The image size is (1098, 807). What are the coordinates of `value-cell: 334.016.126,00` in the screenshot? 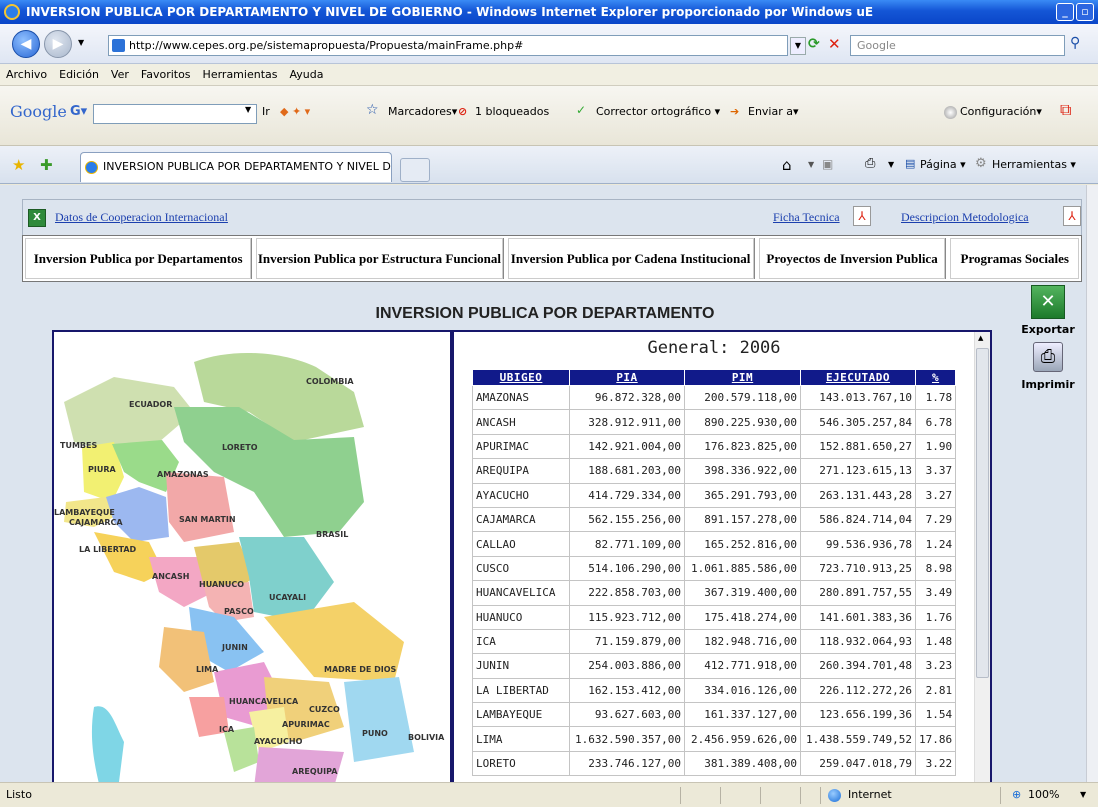 It's located at (742, 690).